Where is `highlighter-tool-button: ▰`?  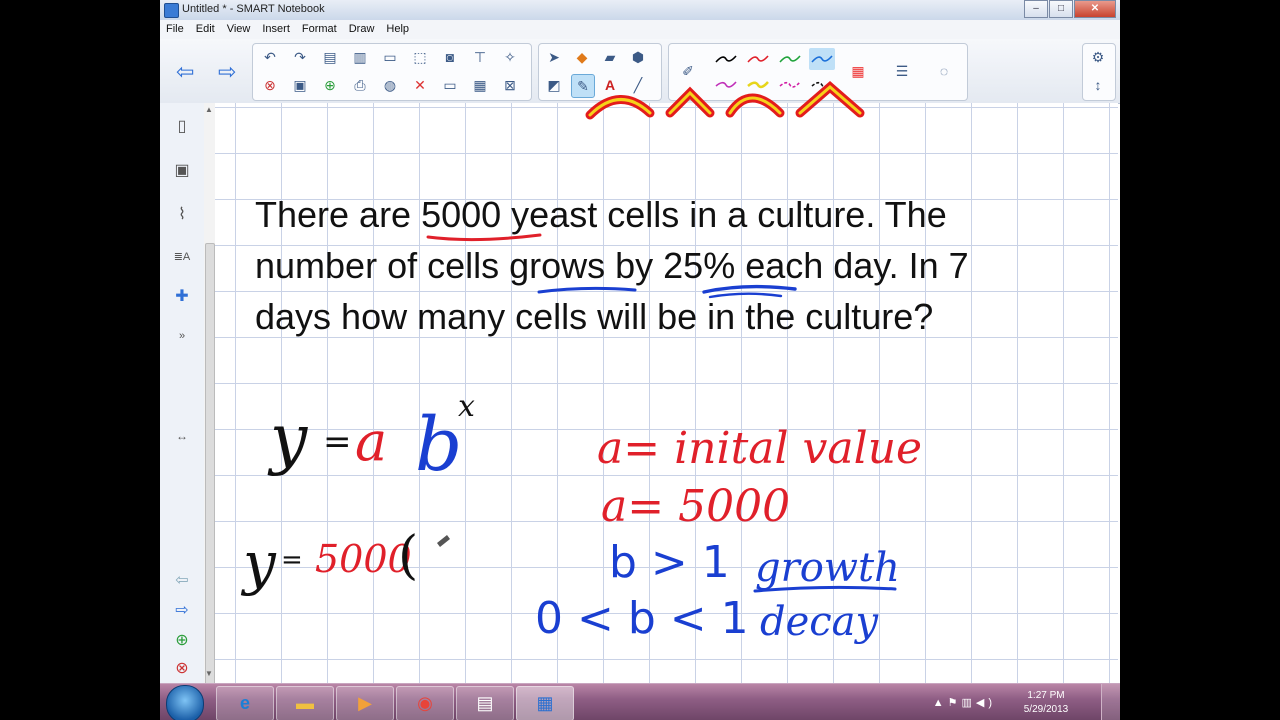 highlighter-tool-button: ▰ is located at coordinates (610, 57).